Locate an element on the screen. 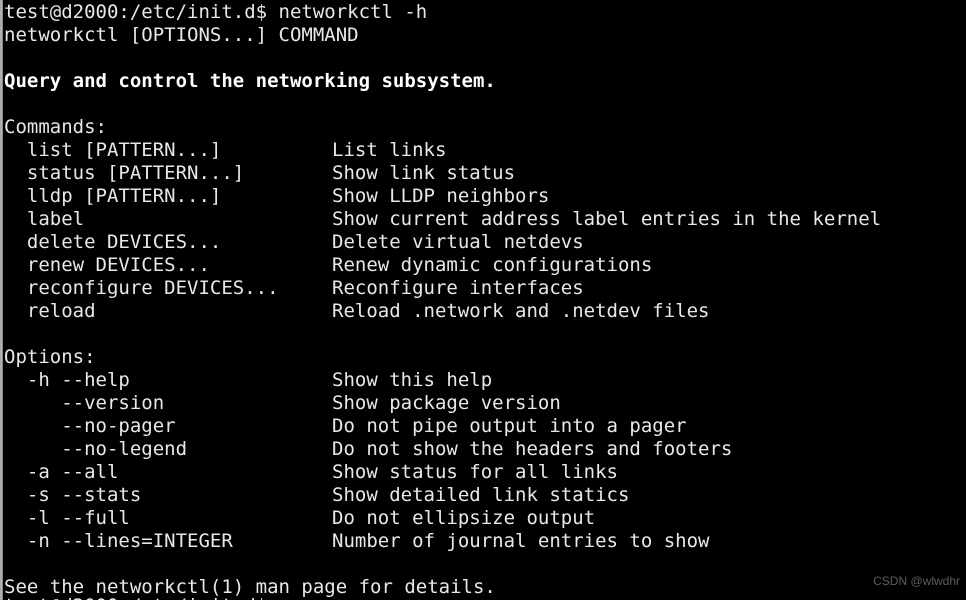  window-left-edge is located at coordinates (1, 300).